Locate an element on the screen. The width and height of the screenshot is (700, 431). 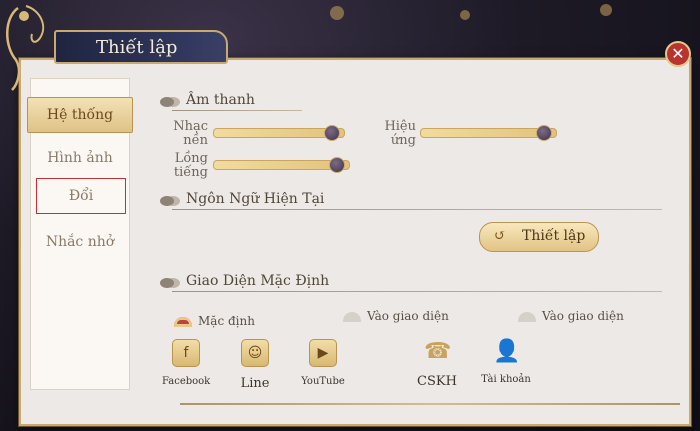
effects-label: Hiệu ứng is located at coordinates (400, 133).